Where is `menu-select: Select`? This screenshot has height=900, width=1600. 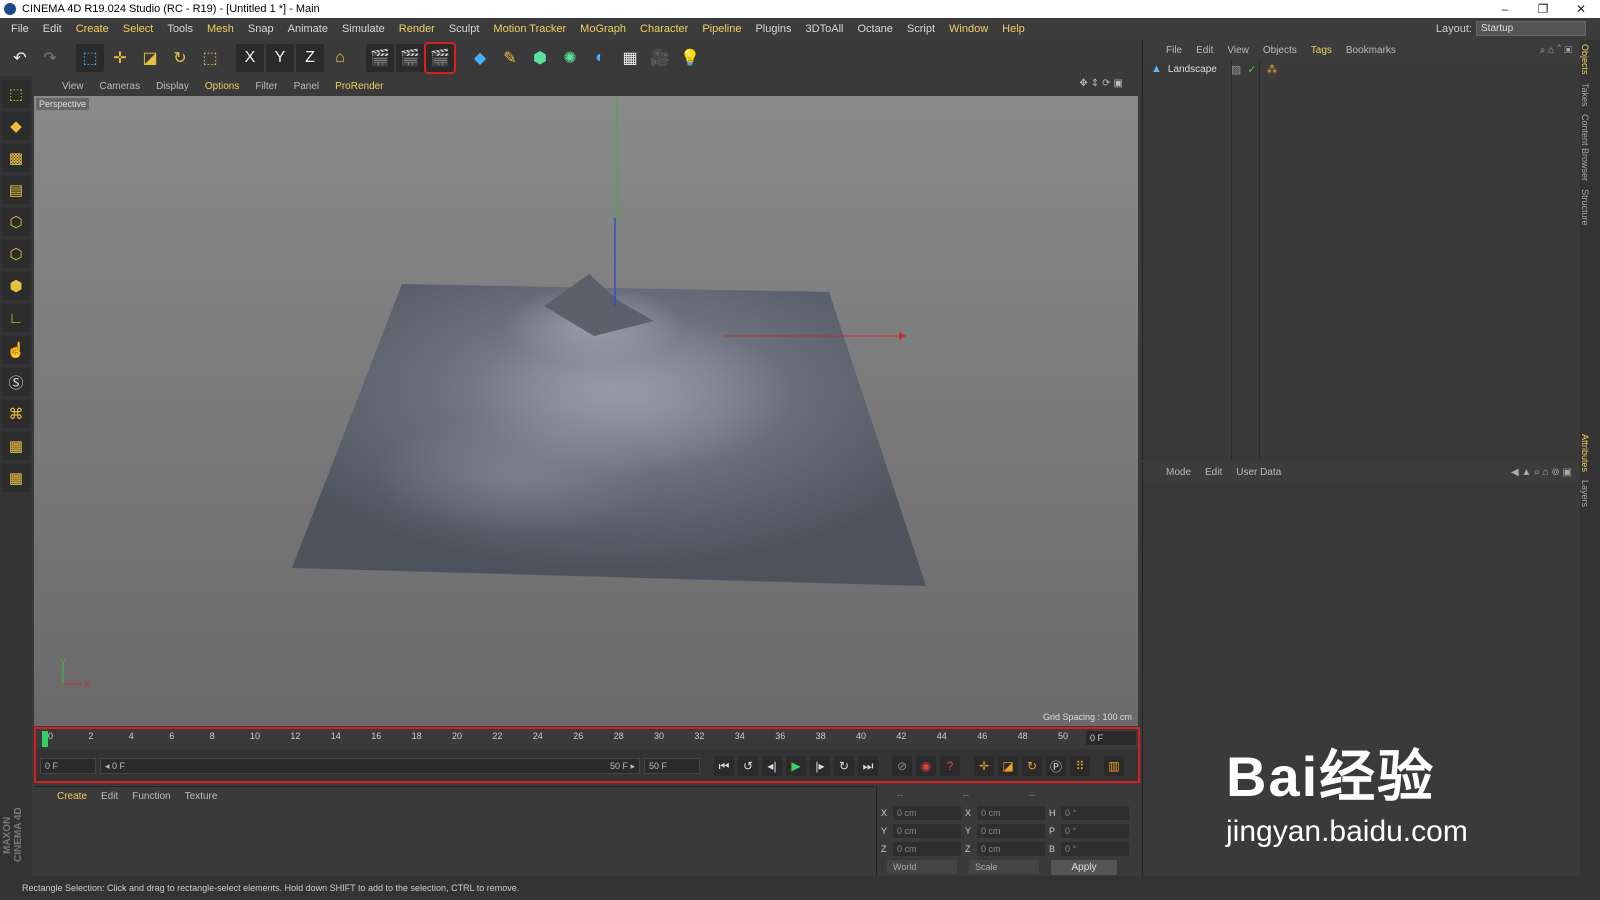 menu-select: Select is located at coordinates (138, 29).